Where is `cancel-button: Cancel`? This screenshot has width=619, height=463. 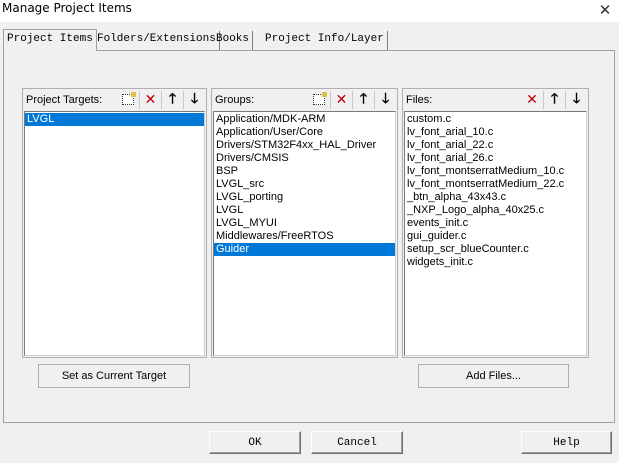
cancel-button: Cancel is located at coordinates (357, 442).